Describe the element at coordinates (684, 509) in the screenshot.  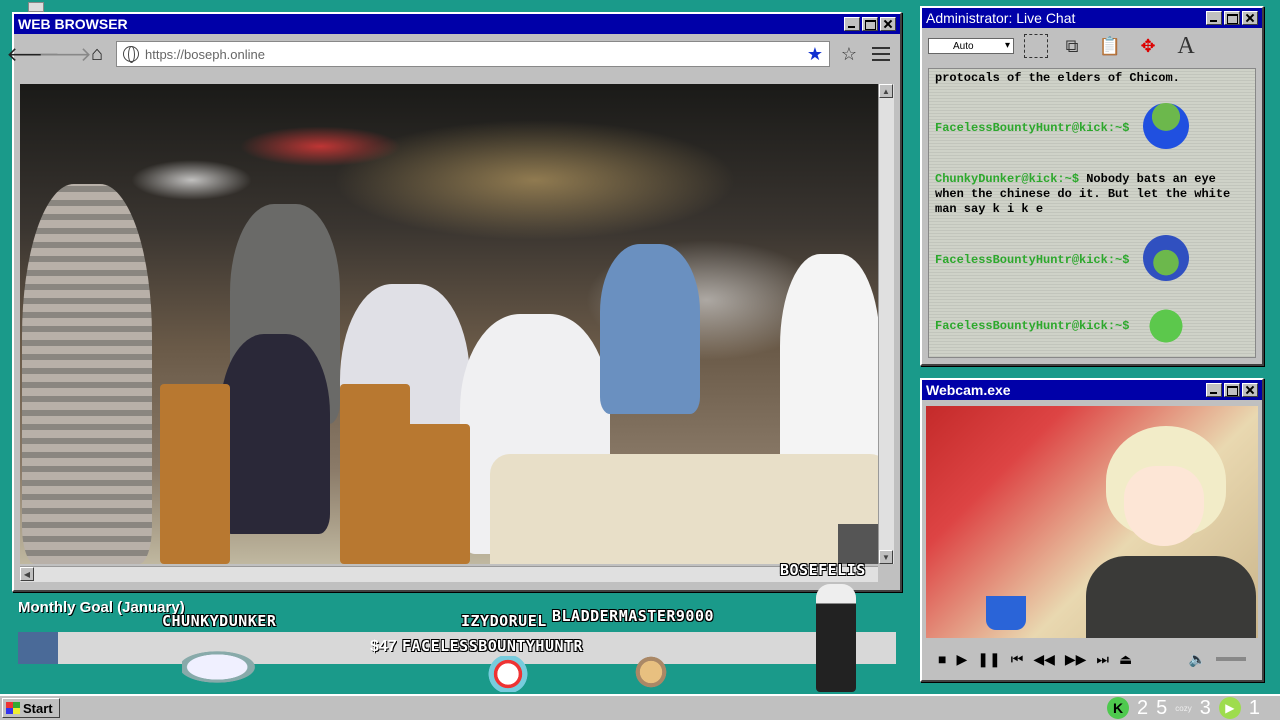
I see `video-table` at that location.